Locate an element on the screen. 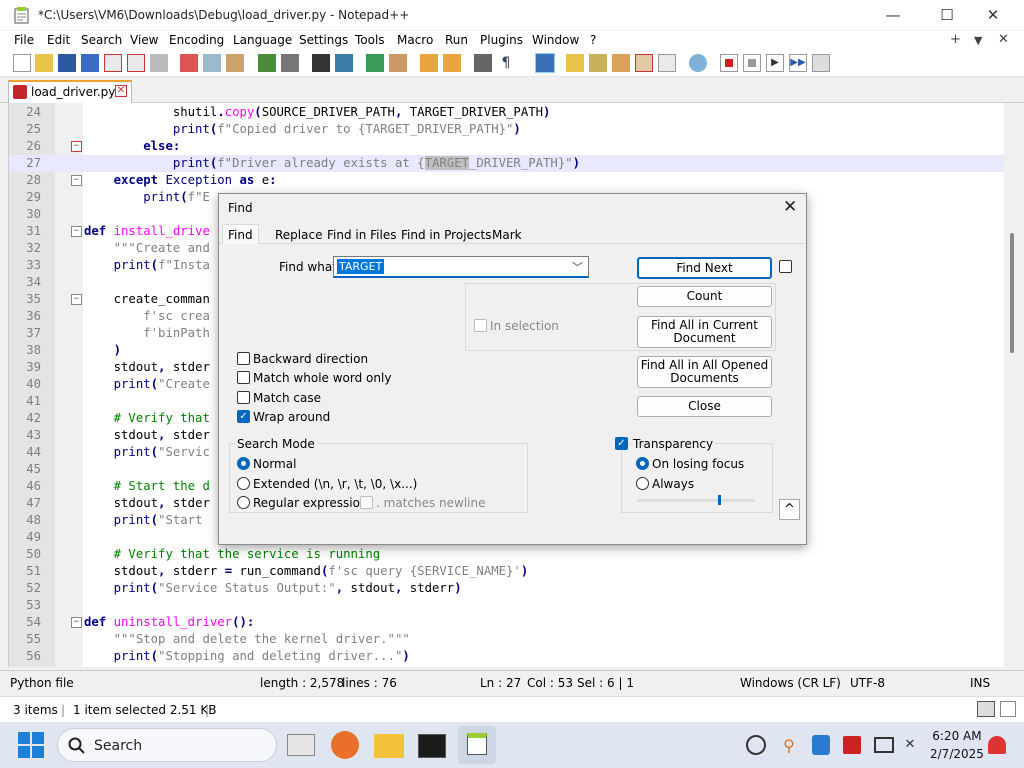 The image size is (1024, 768). close-all-icon is located at coordinates (136, 63).